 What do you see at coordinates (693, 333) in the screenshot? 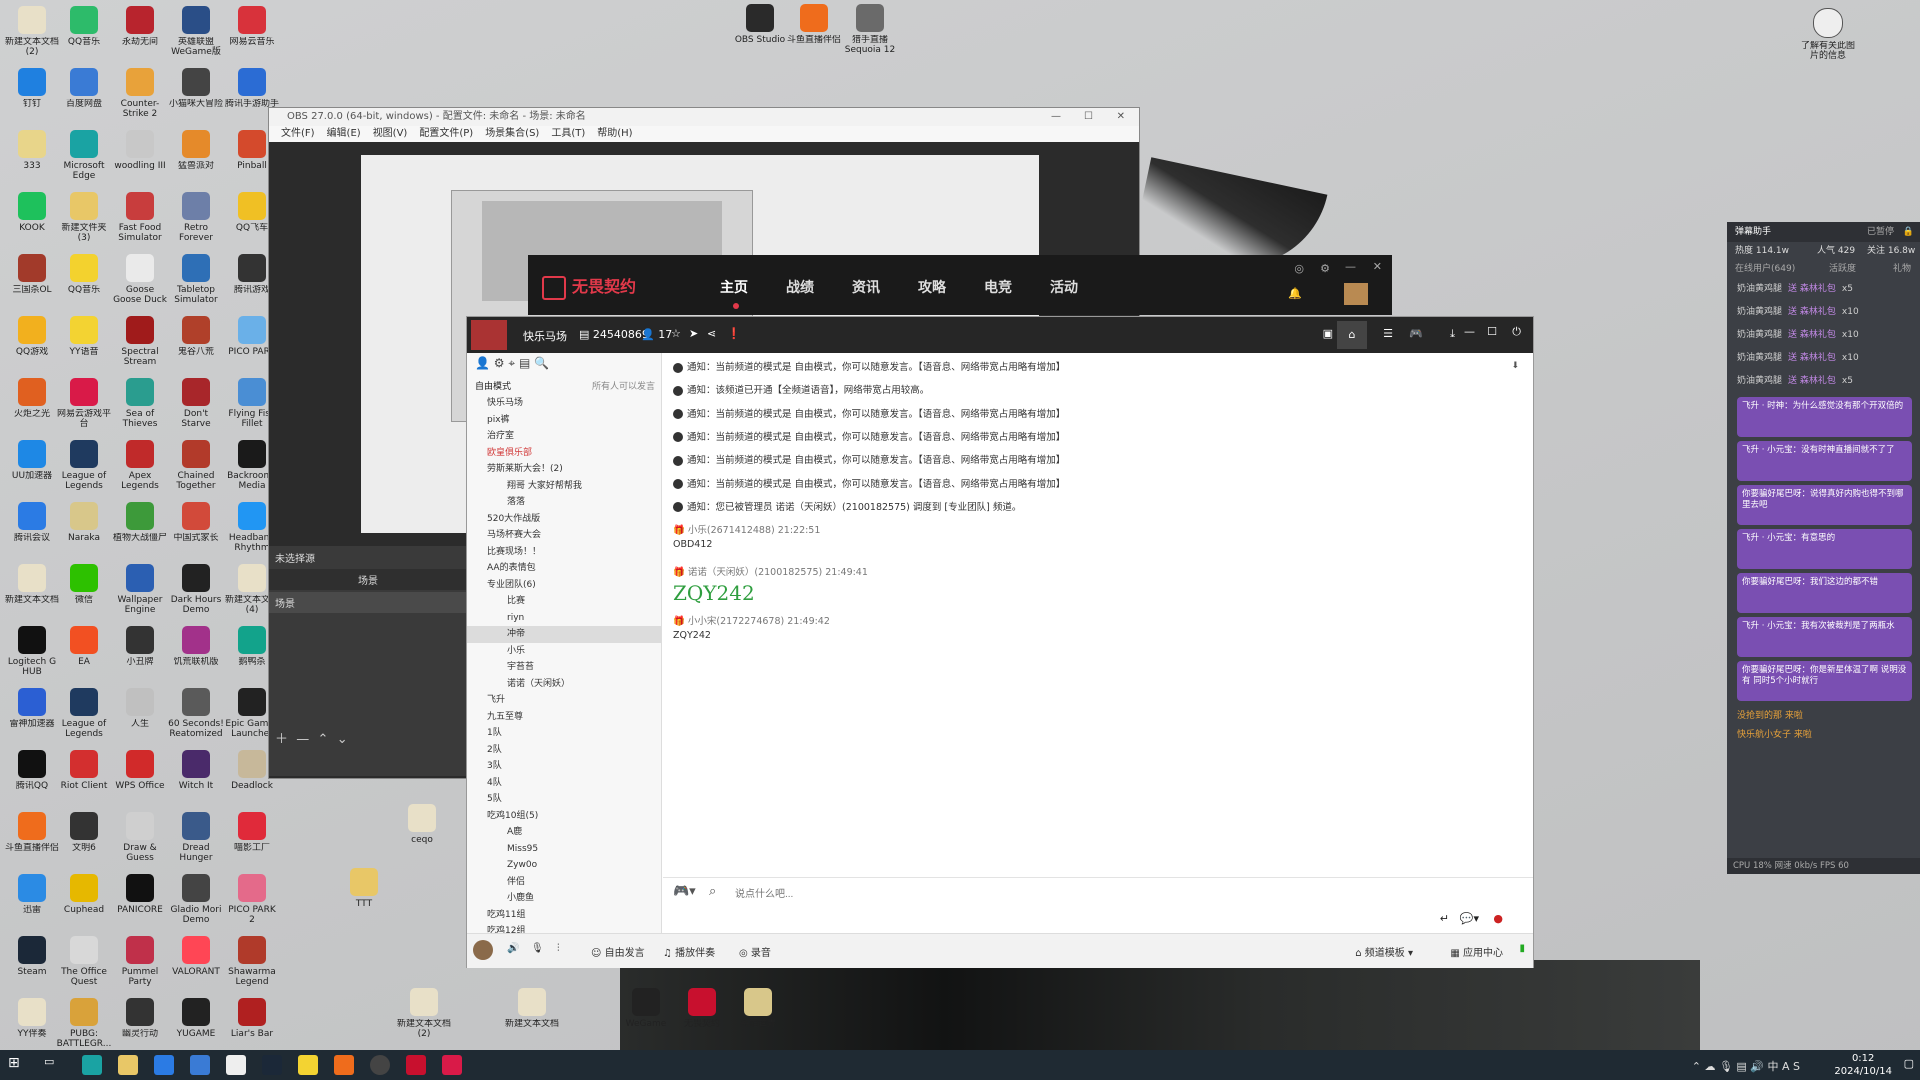
I see `share-icon: ➤` at bounding box center [693, 333].